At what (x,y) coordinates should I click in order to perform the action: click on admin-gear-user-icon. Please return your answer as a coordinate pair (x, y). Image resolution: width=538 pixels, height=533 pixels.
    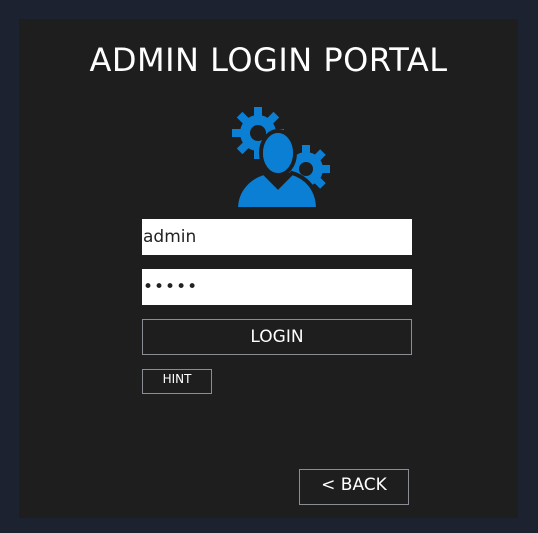
    Looking at the image, I should click on (282, 159).